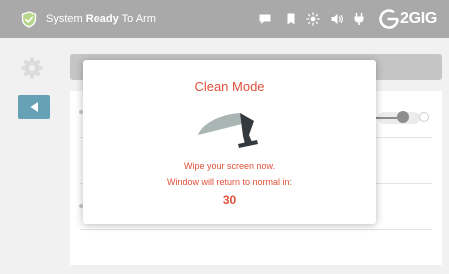  I want to click on gear-icon, so click(32, 68).